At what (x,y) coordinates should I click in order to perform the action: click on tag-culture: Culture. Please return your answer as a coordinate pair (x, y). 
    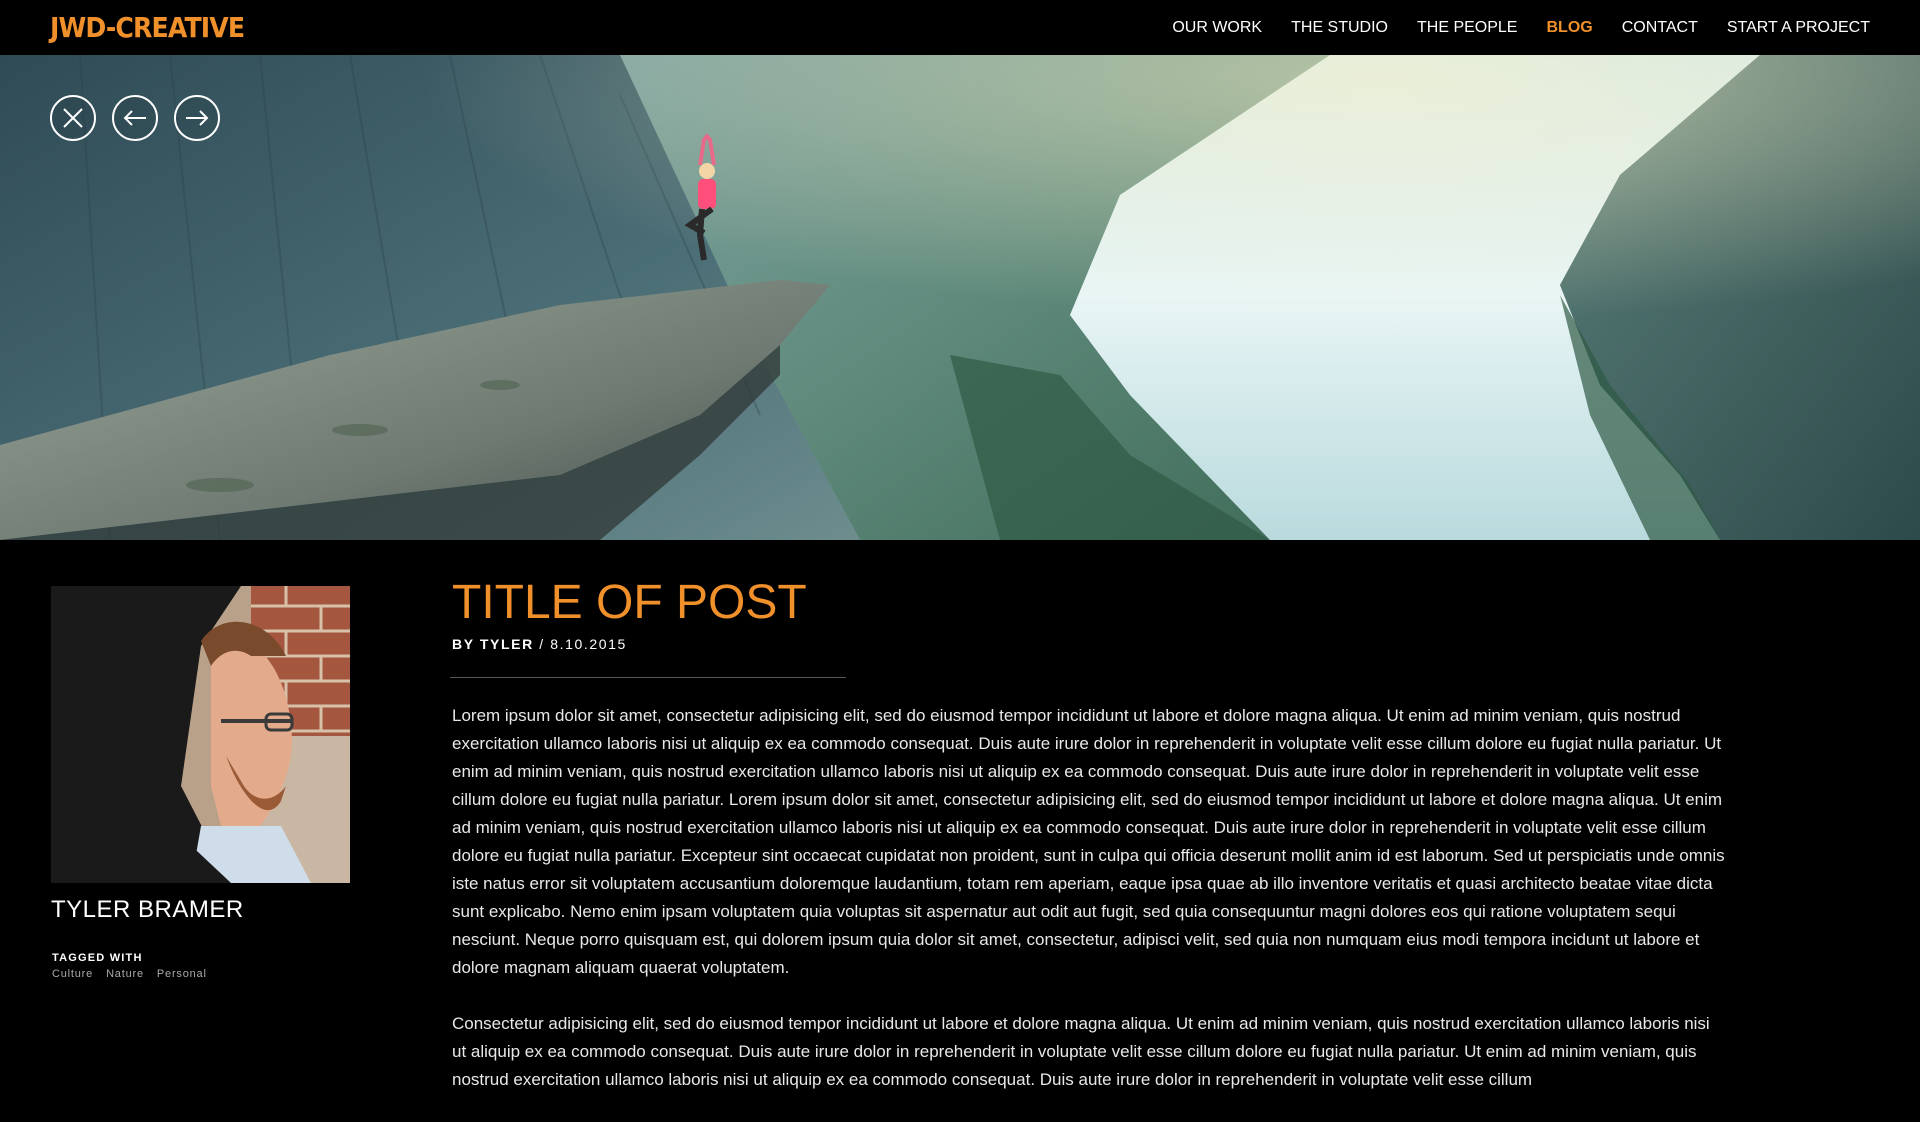
    Looking at the image, I should click on (72, 974).